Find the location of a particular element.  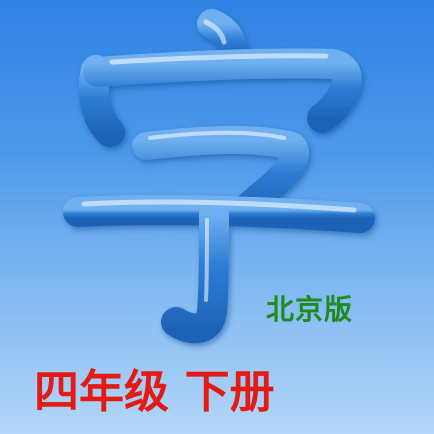

edition-label: 北京版 is located at coordinates (310, 309).